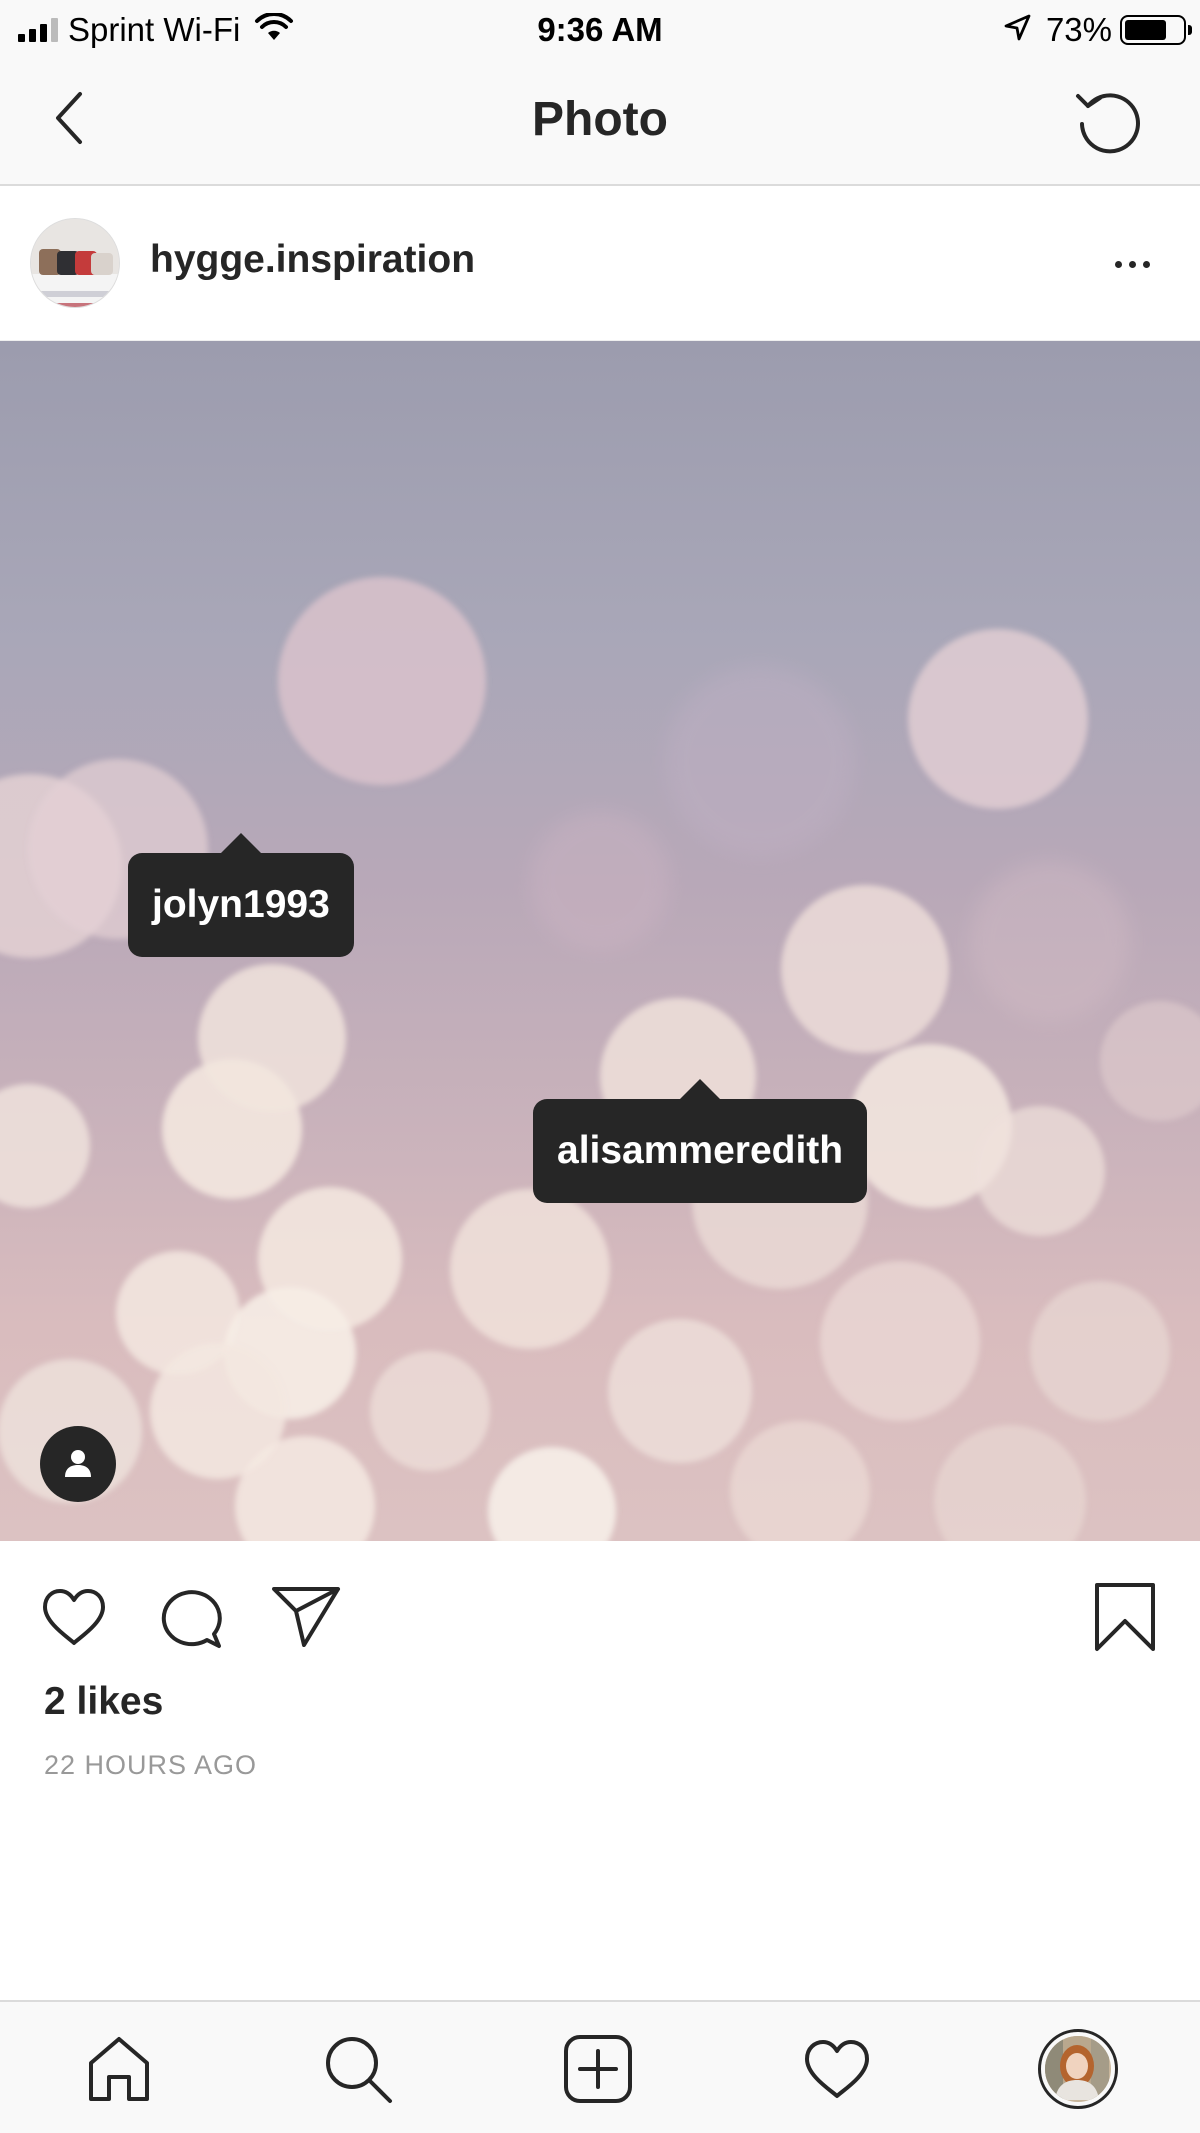  I want to click on more-horizontal-icon, so click(1118, 264).